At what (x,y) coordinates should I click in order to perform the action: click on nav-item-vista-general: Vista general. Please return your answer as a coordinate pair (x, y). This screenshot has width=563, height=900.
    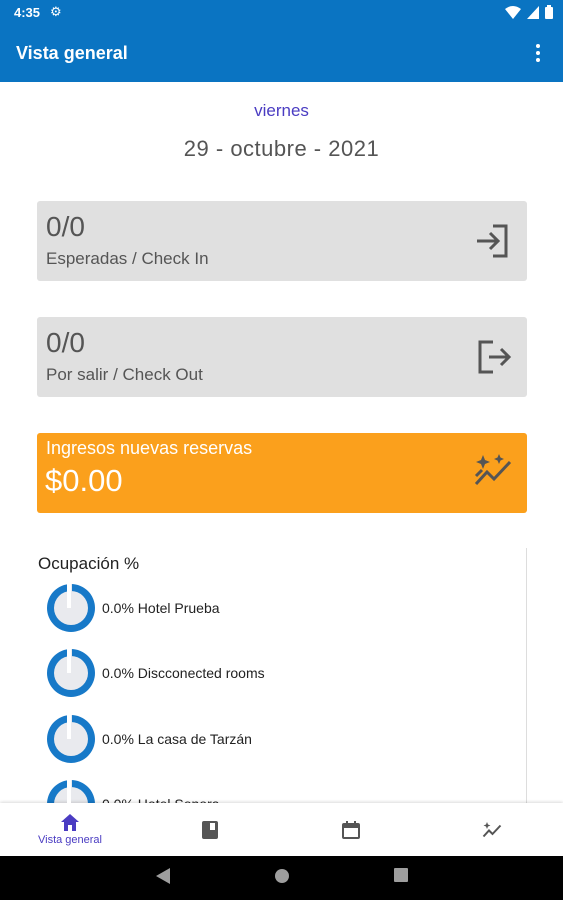
    Looking at the image, I should click on (70, 829).